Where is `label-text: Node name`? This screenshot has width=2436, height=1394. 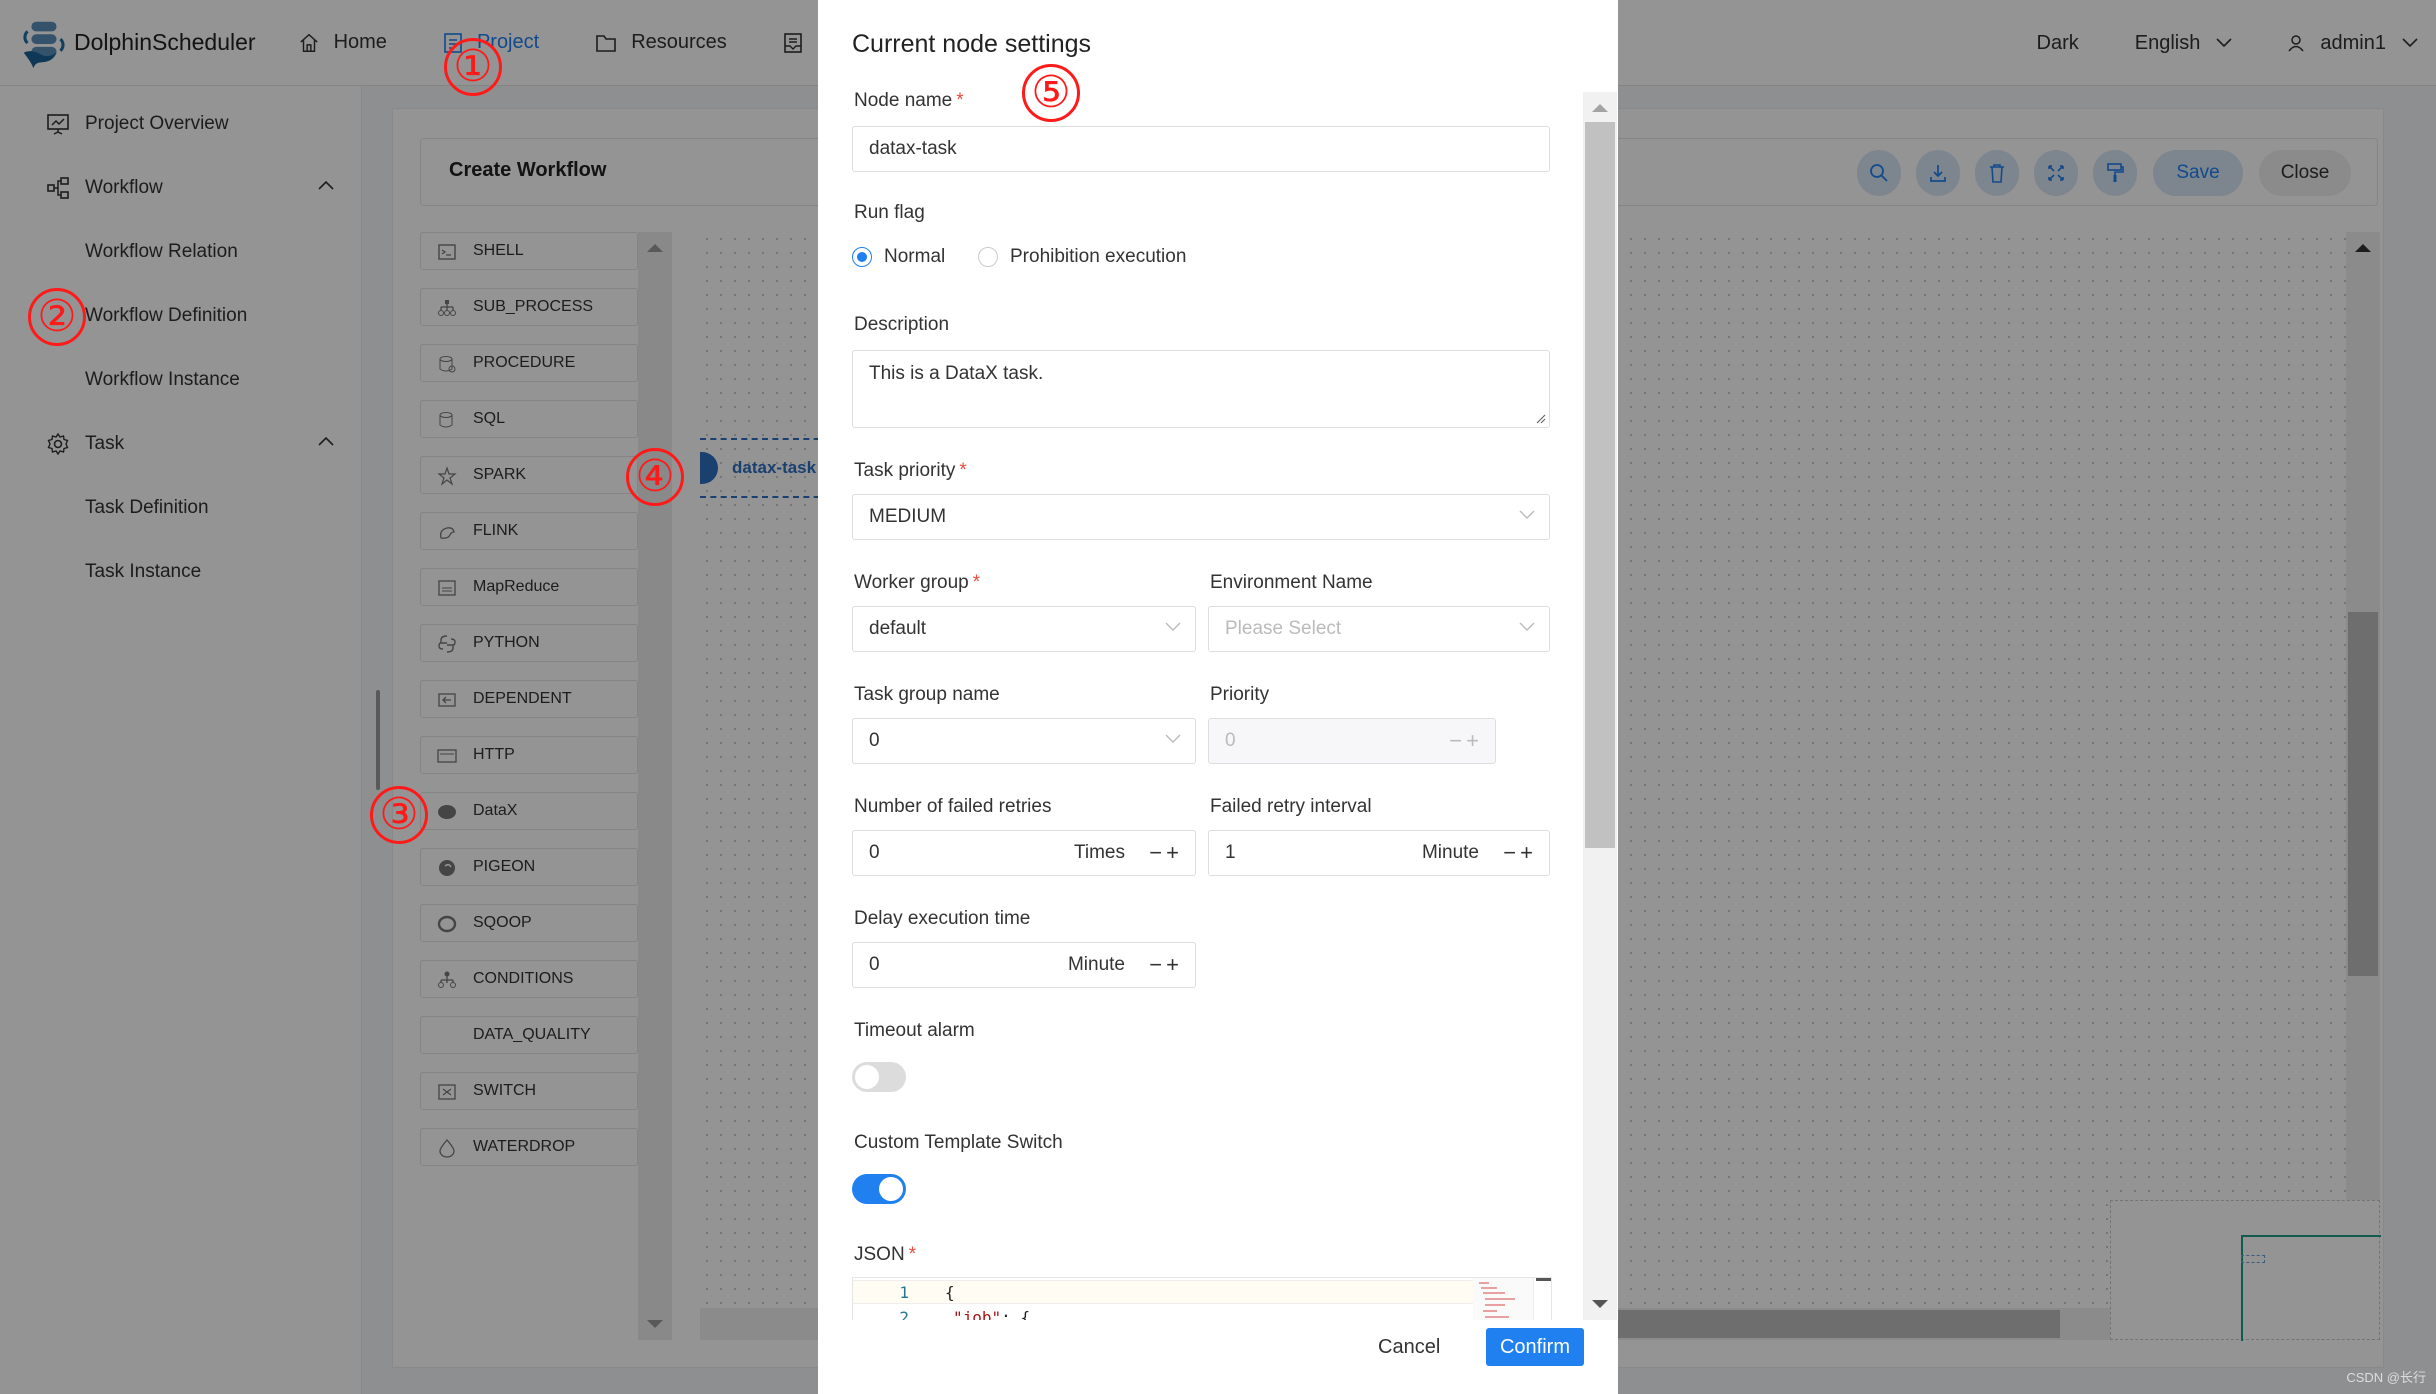
label-text: Node name is located at coordinates (903, 100).